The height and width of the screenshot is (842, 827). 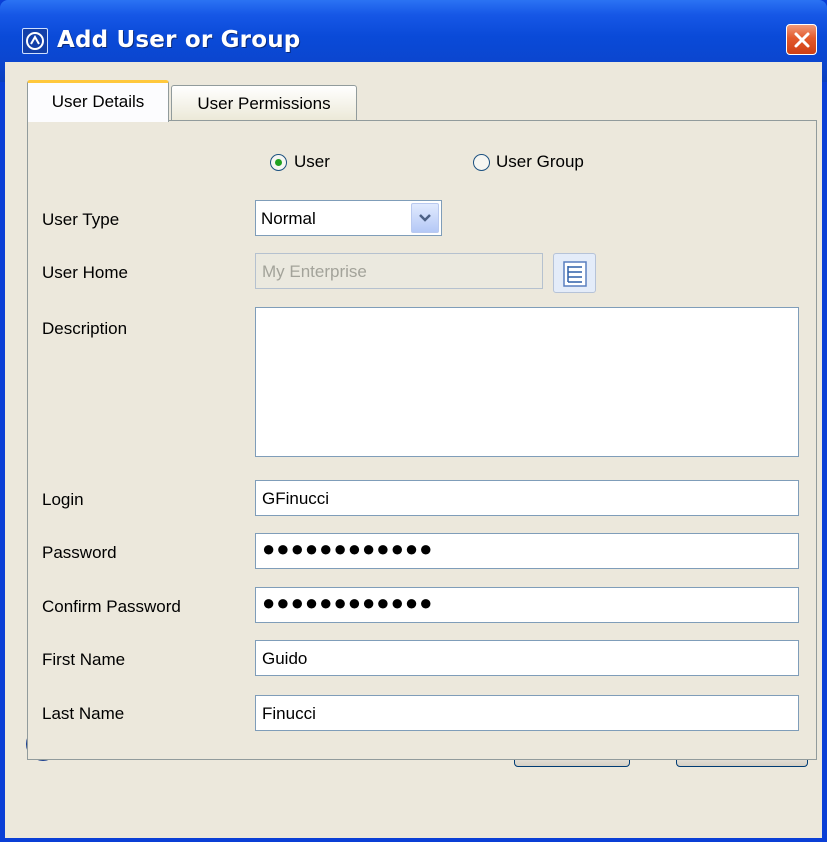 I want to click on radio-user-group: User Group, so click(x=528, y=162).